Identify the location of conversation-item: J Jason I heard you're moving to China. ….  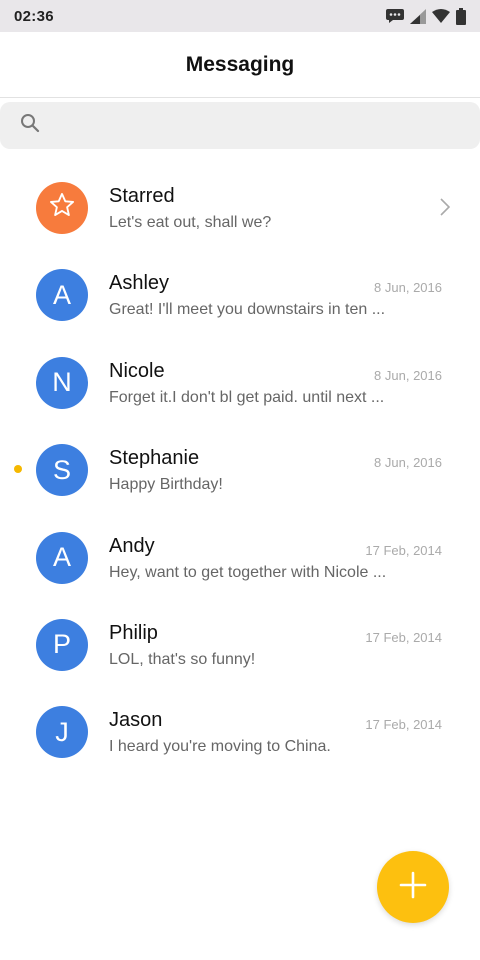
(240, 733).